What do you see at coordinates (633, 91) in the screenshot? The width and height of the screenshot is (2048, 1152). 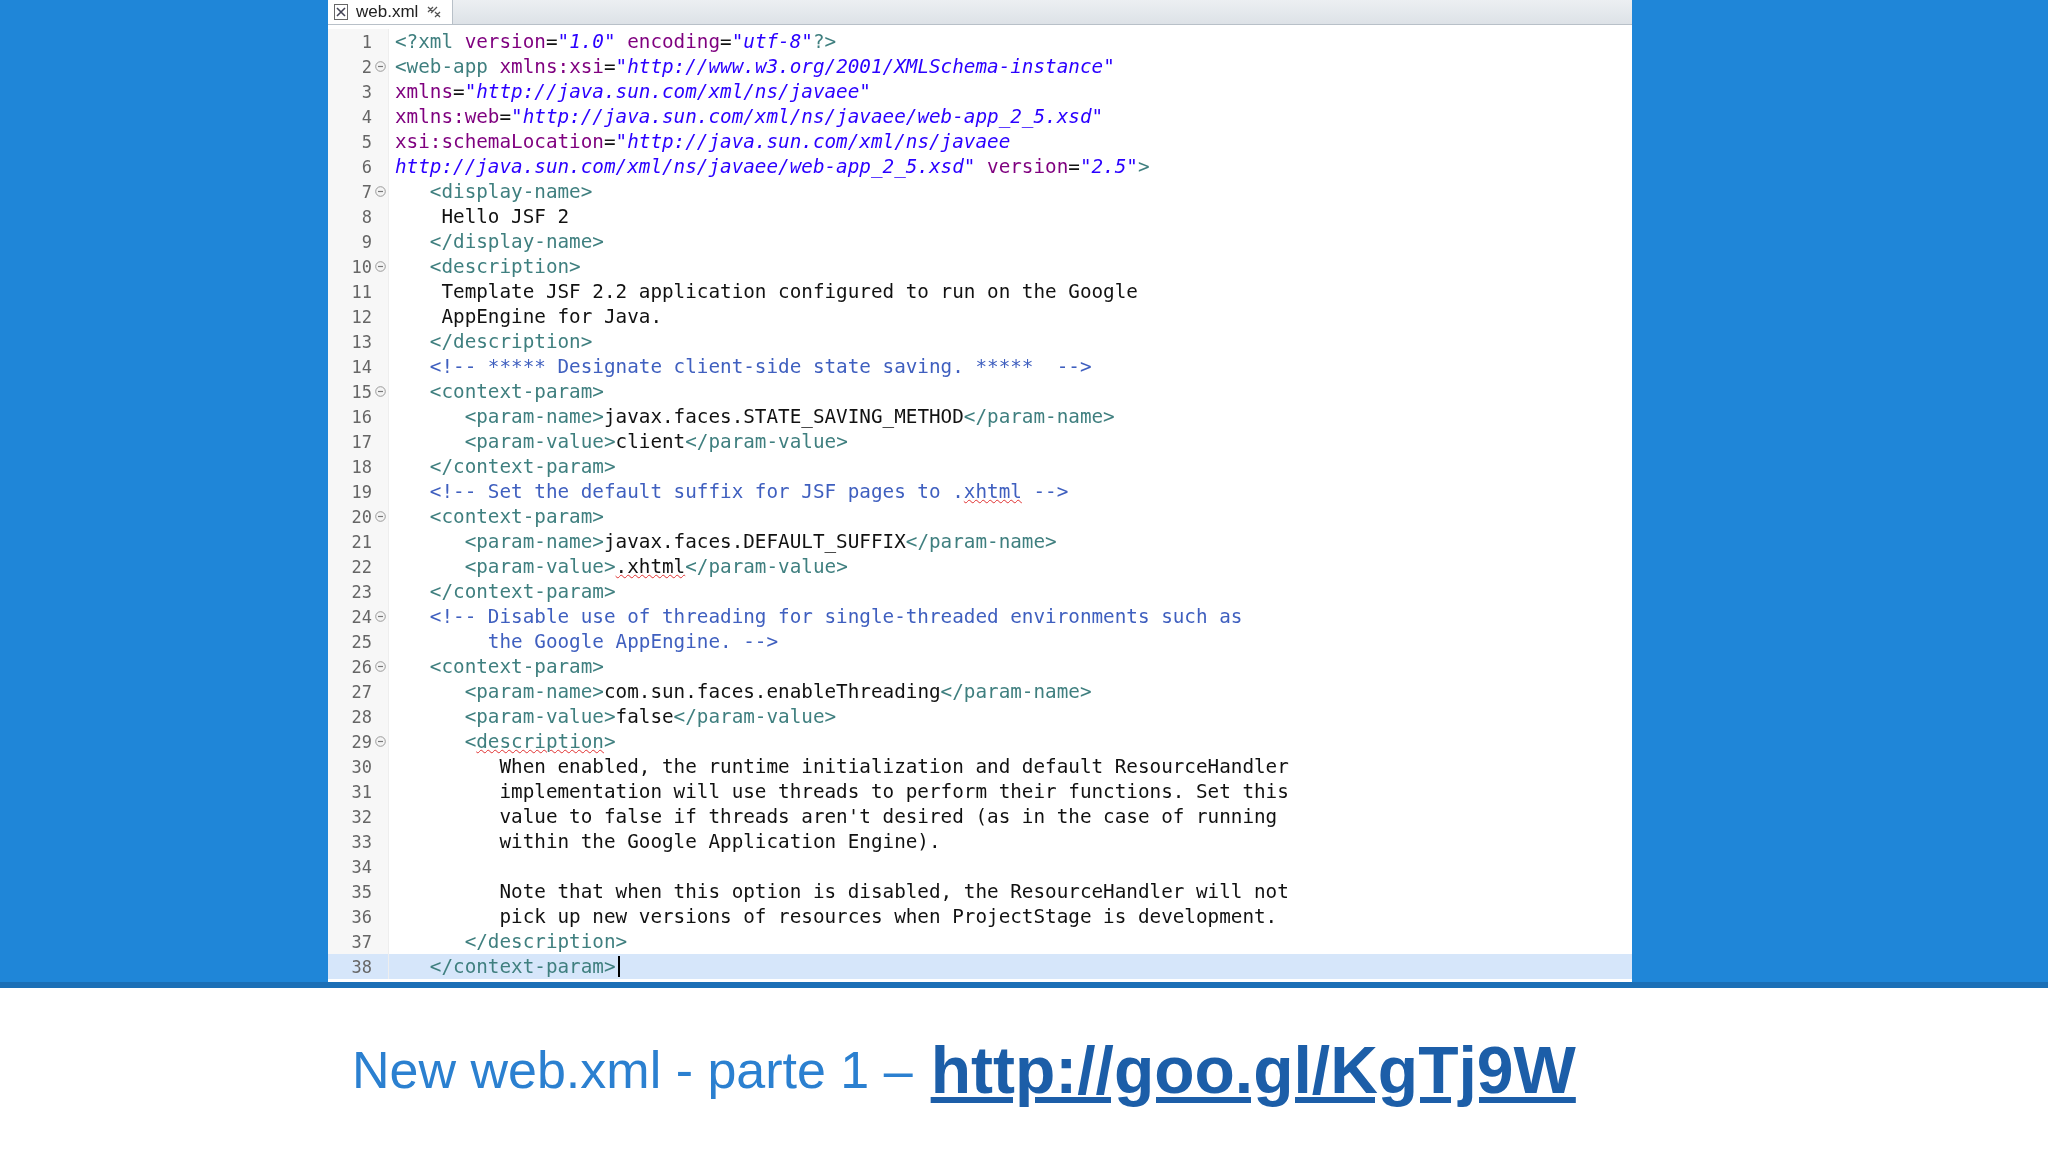 I see `code-line: xmlns="http://java.sun.com/xml/ns/javaee"` at bounding box center [633, 91].